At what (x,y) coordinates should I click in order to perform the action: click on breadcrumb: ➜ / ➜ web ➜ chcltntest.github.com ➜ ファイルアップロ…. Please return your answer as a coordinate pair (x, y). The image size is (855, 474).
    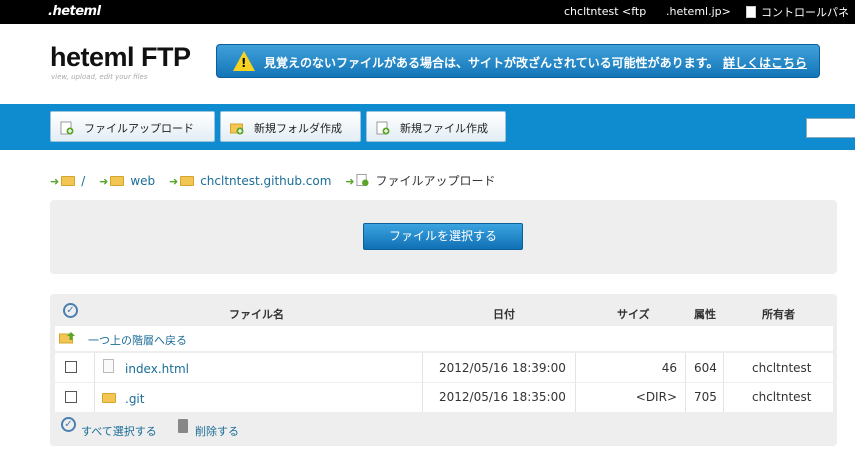
    Looking at the image, I should click on (277, 180).